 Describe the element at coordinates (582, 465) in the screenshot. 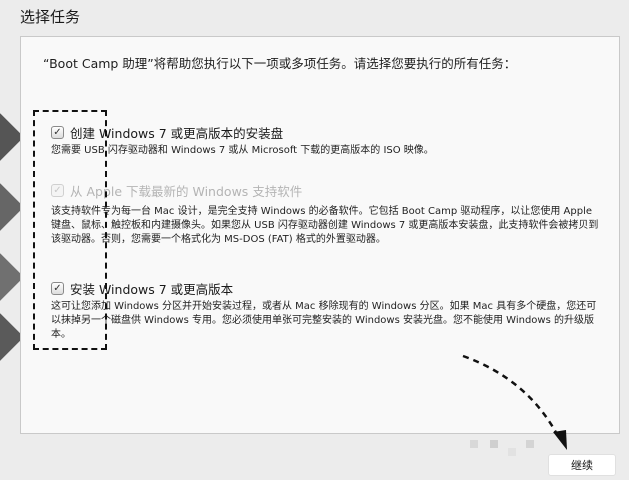

I see `continue-button: 继续` at that location.